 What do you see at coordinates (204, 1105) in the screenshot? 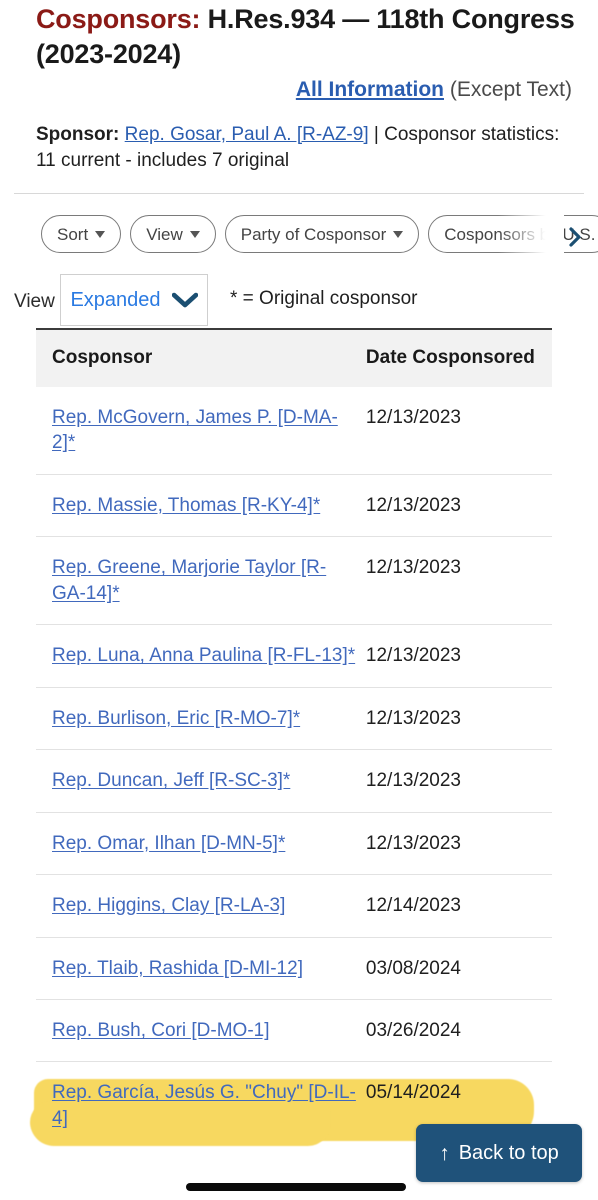
I see `cosponsor-link: Rep. García, Jesús G. "Chuy" [D-IL-4]` at bounding box center [204, 1105].